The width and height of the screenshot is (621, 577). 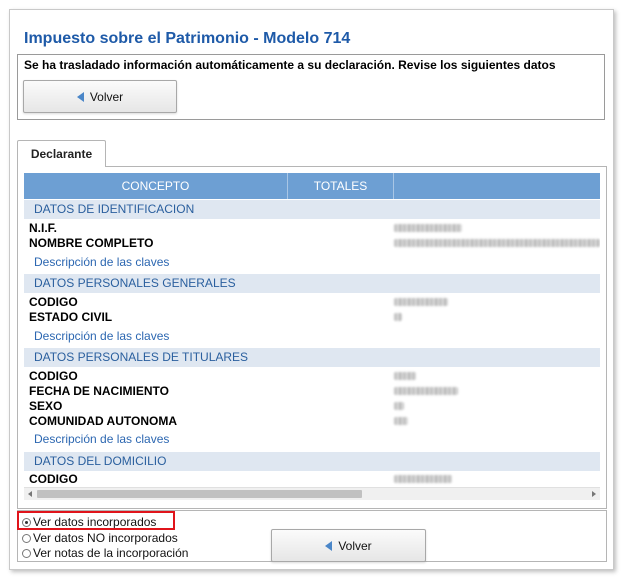 I want to click on column-header-values, so click(x=497, y=186).